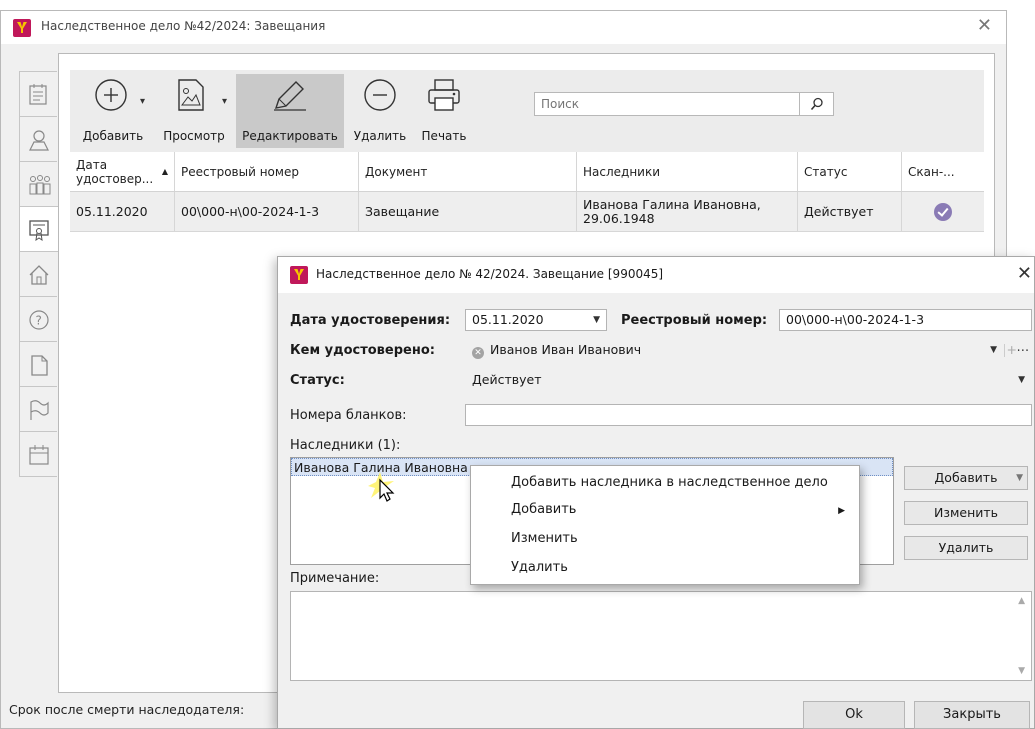 The height and width of the screenshot is (729, 1035). I want to click on people-group-icon, so click(40, 185).